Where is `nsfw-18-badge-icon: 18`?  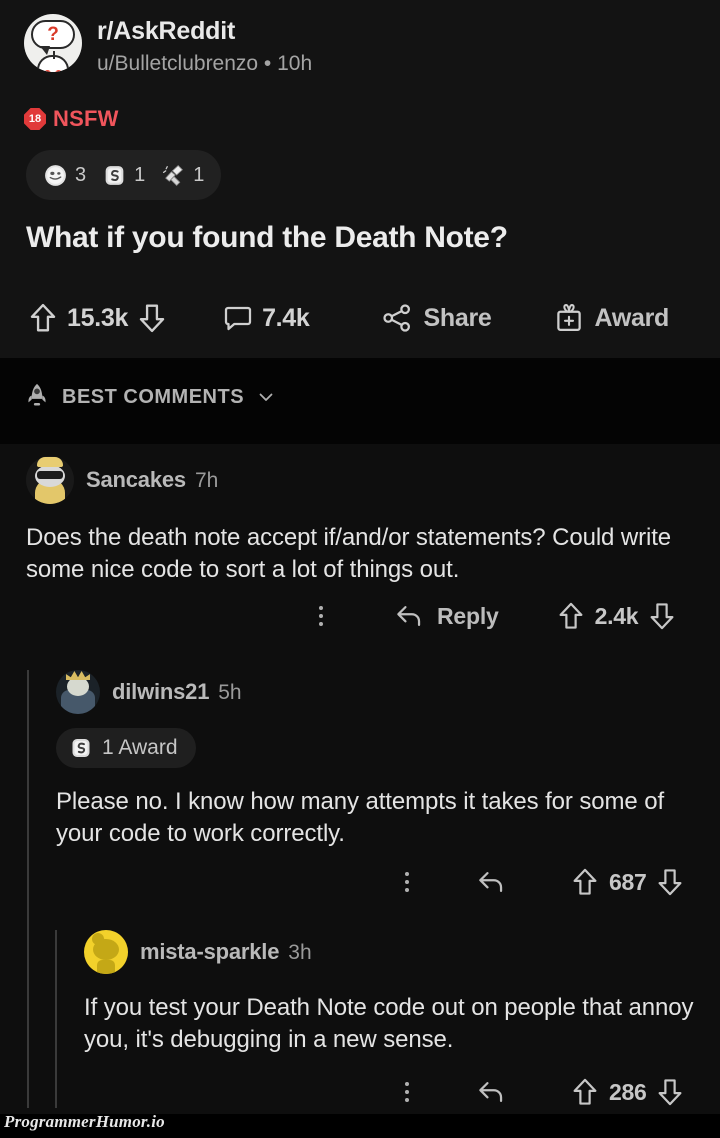 nsfw-18-badge-icon: 18 is located at coordinates (35, 119).